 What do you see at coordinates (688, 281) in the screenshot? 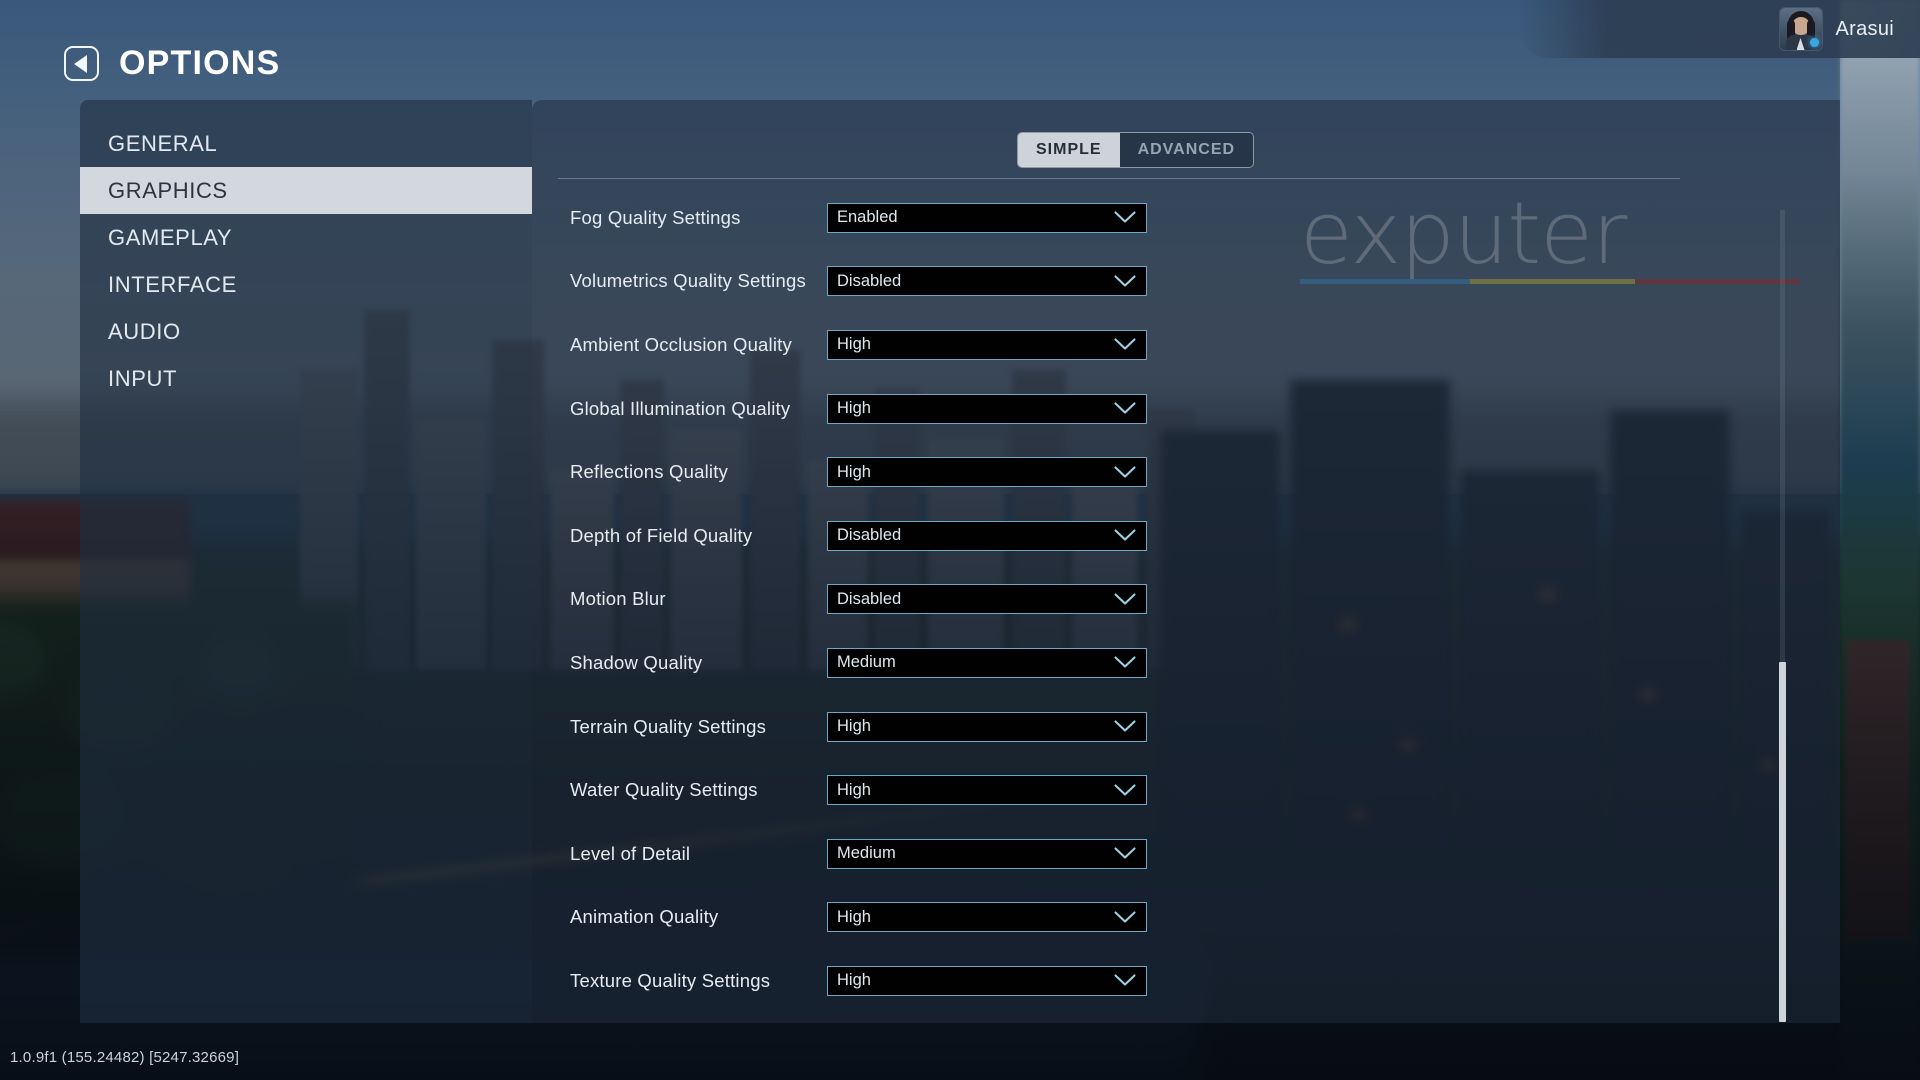
I see `setting-label: Volumetrics Quality Settings` at bounding box center [688, 281].